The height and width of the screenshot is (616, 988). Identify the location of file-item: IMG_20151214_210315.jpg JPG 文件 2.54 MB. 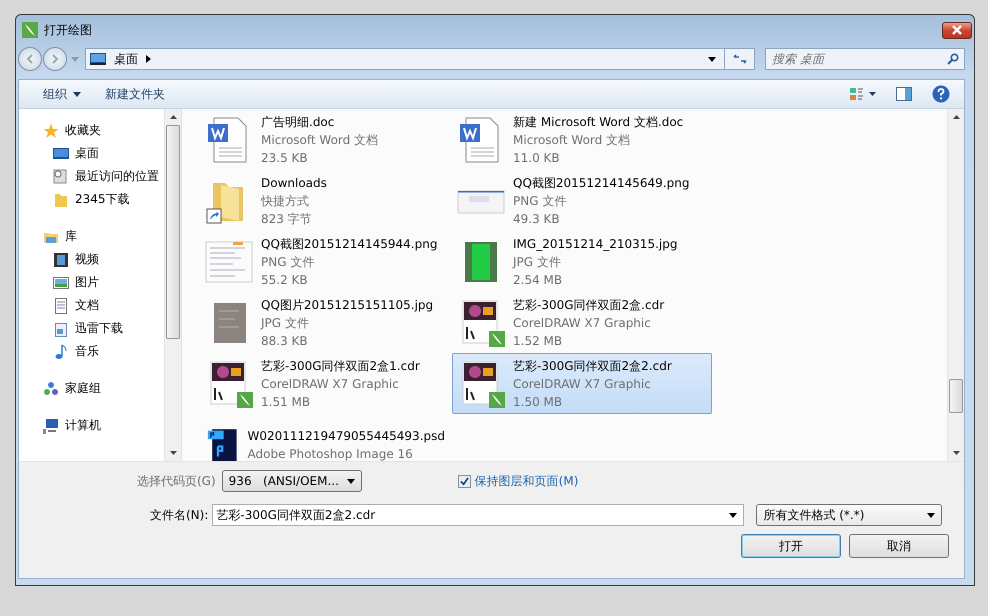
(582, 261).